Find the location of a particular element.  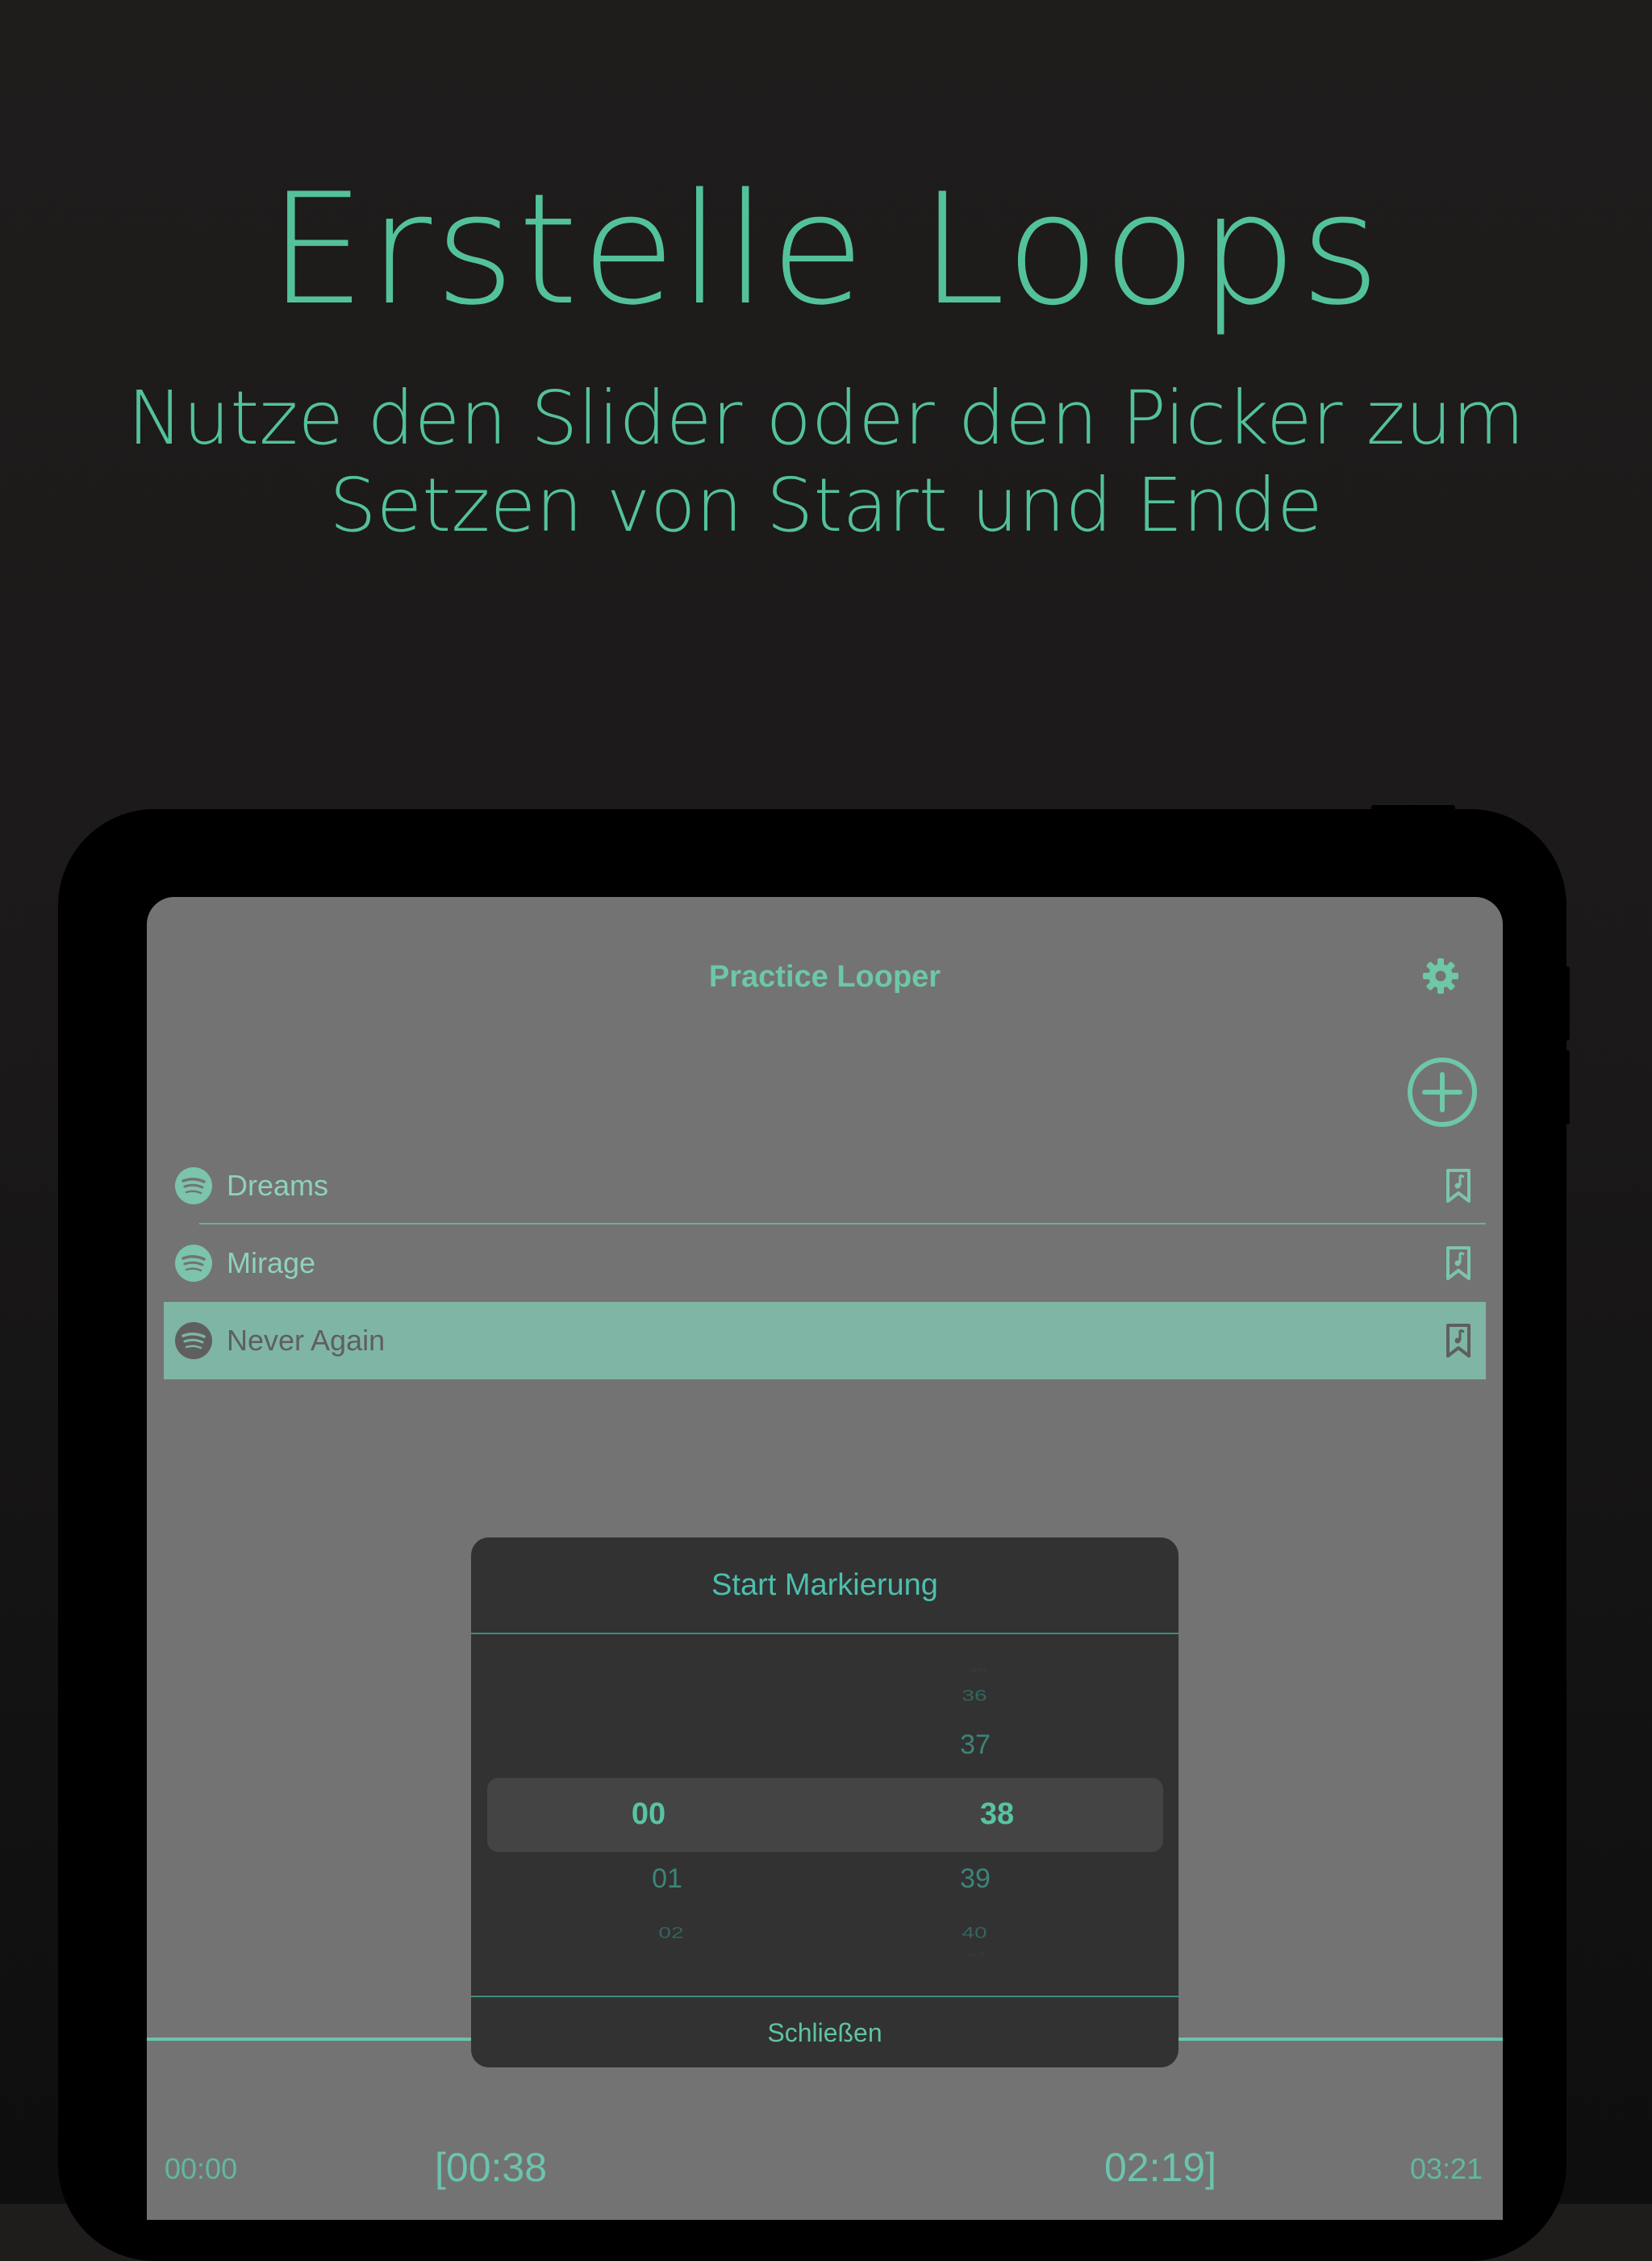

loop-end-time: 02:19] is located at coordinates (1160, 2167).